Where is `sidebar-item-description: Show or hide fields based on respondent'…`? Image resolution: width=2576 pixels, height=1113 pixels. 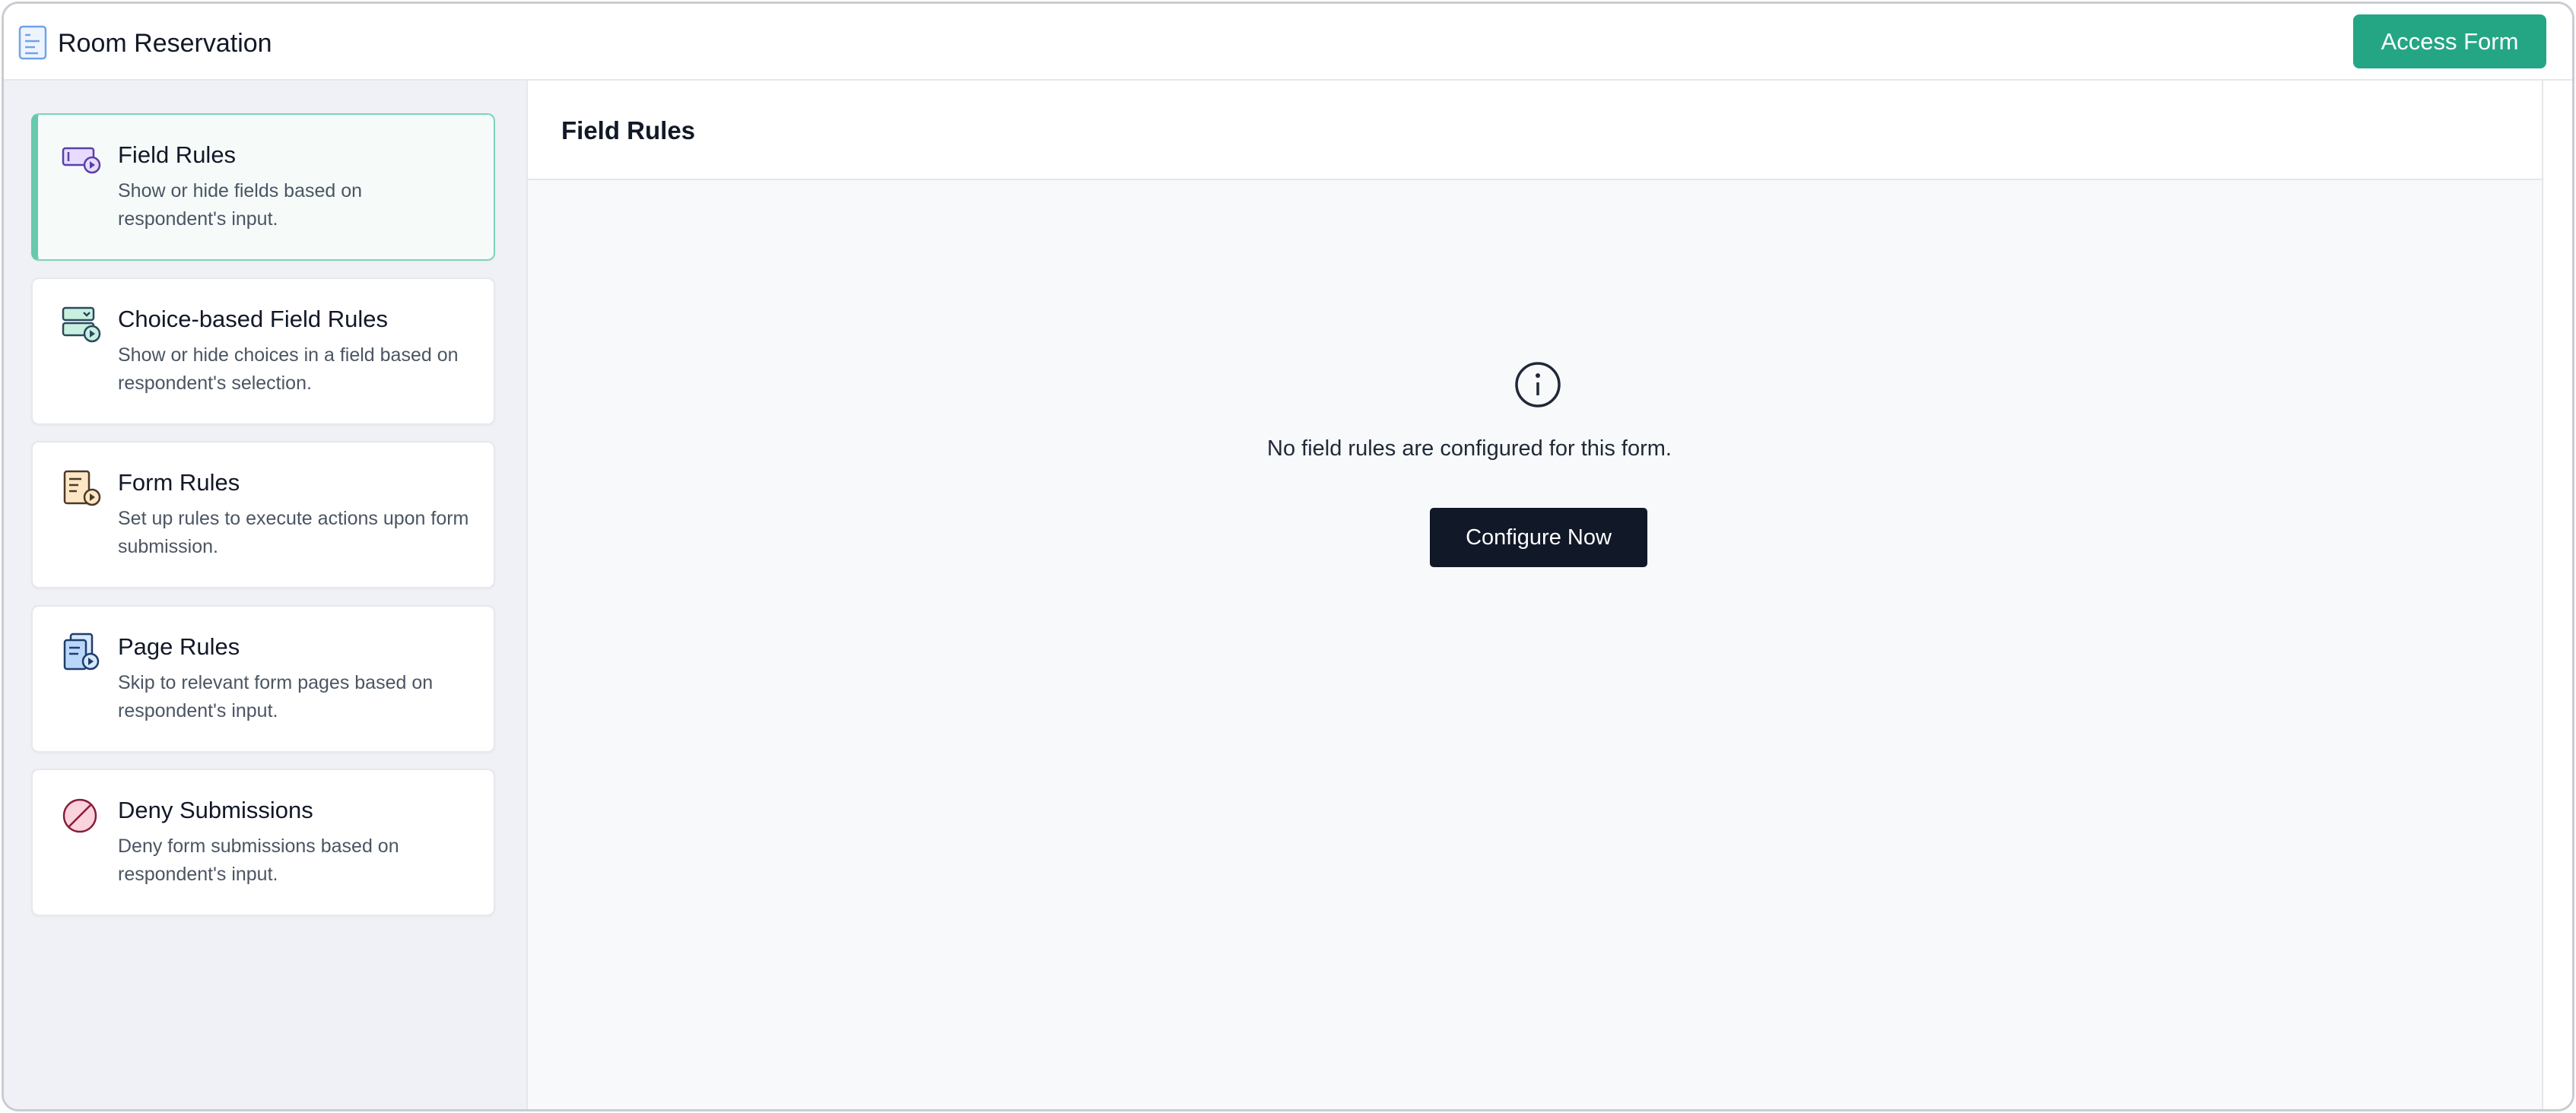
sidebar-item-description: Show or hide fields based on respondent'… is located at coordinates (240, 205).